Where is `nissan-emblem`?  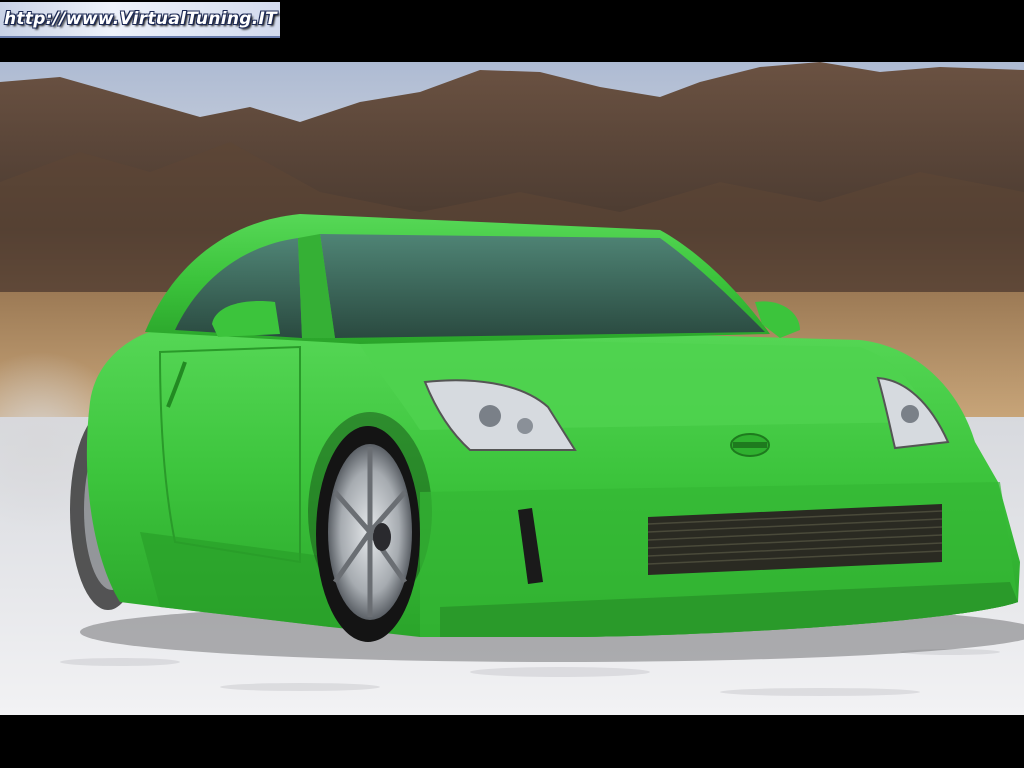 nissan-emblem is located at coordinates (750, 445).